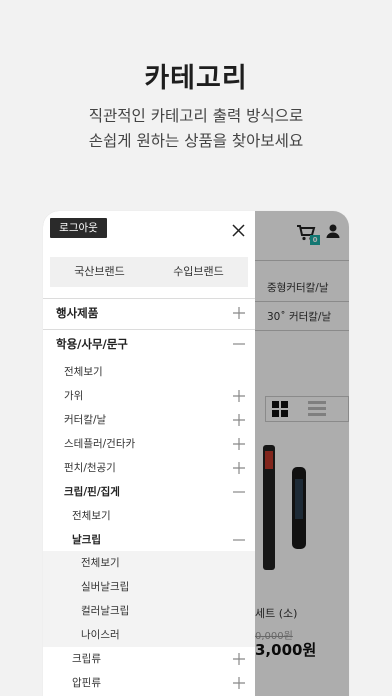 This screenshot has height=696, width=392. I want to click on tab-import-brand: 수입브랜드, so click(198, 272).